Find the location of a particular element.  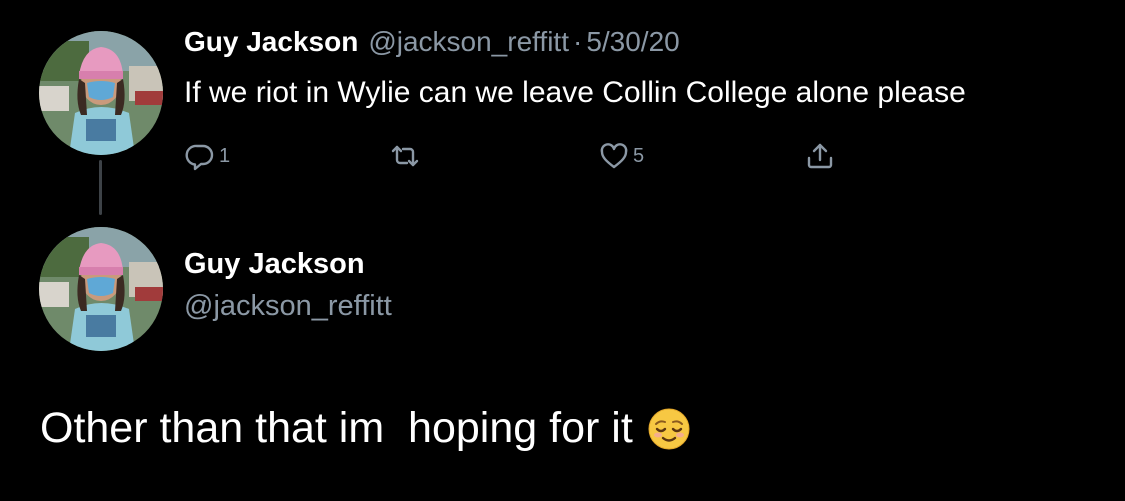

main-tweet-text-content: Other than that im hoping for it is located at coordinates (336, 428).